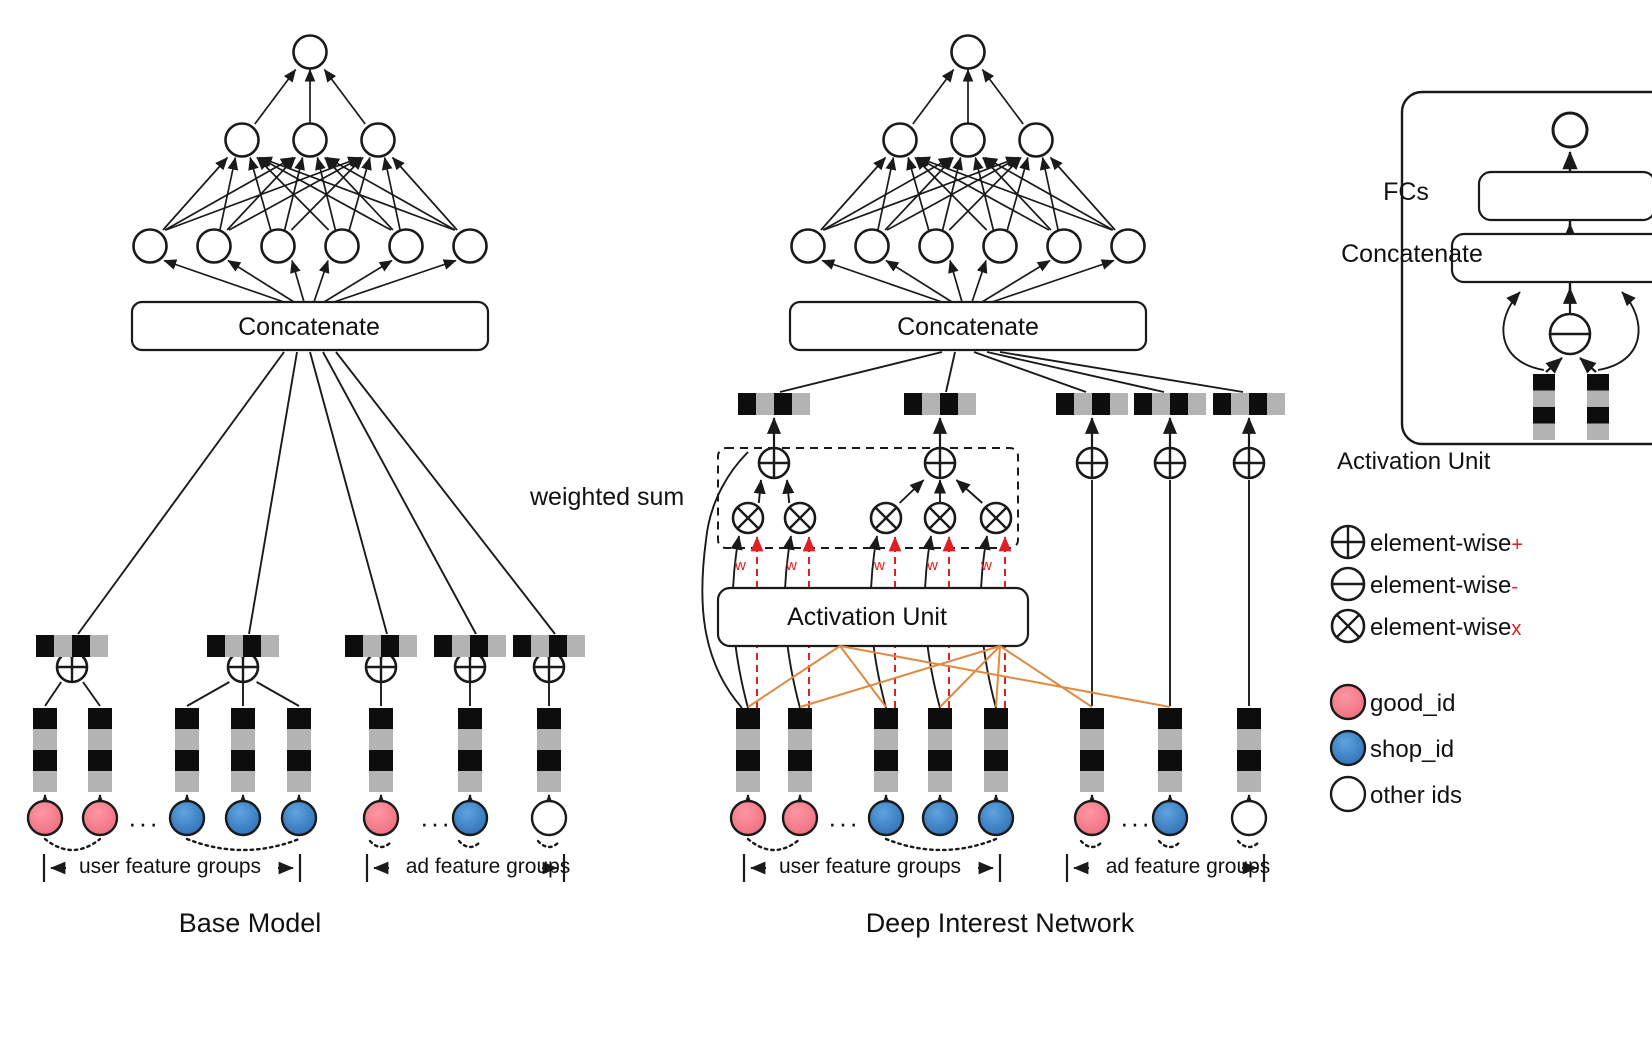 This screenshot has height=1040, width=1652. I want to click on din-user-group-0-pooled-bar-seg2, so click(783, 404).